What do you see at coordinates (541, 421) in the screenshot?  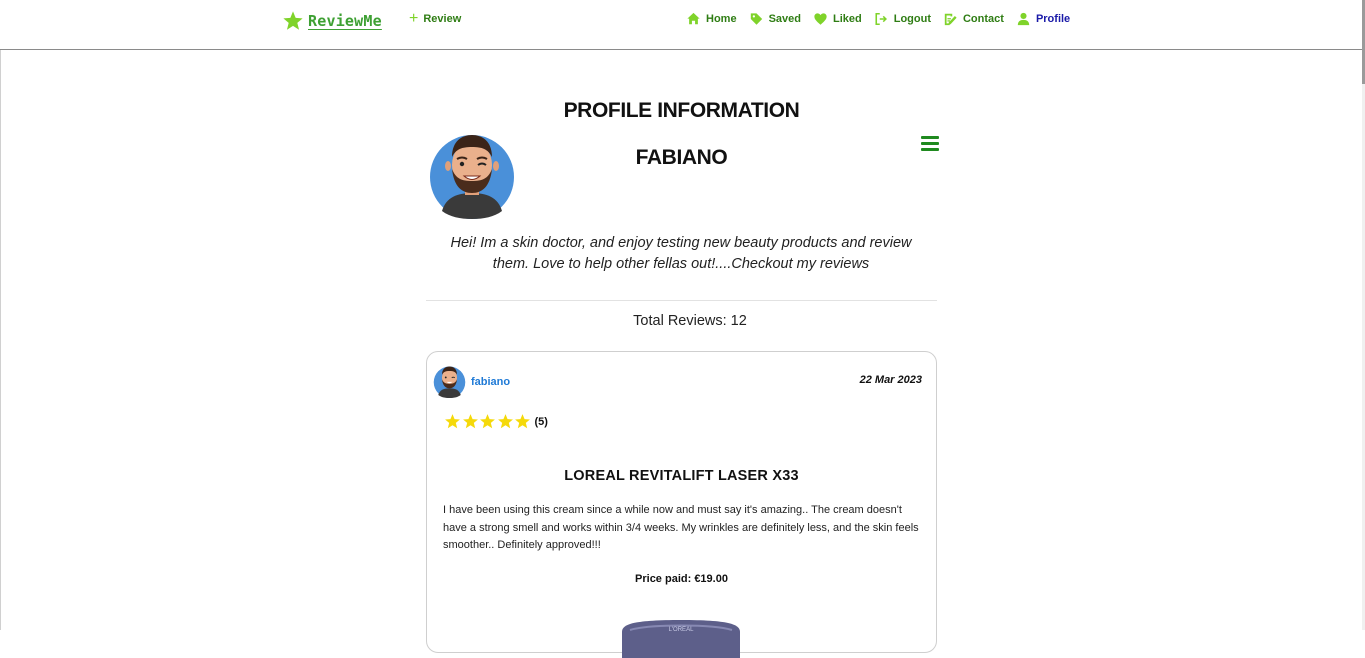 I see `rating-value: (5)` at bounding box center [541, 421].